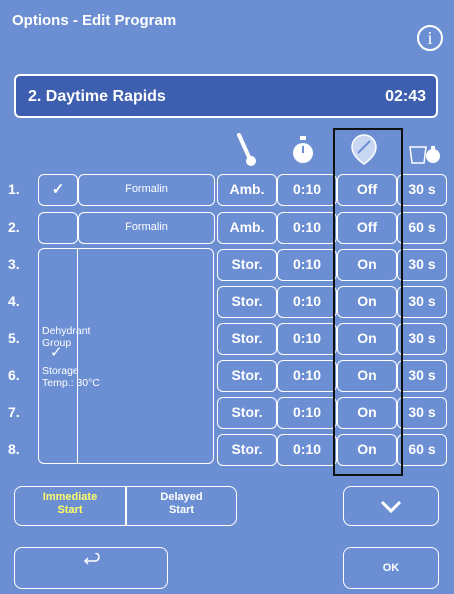 This screenshot has height=594, width=454. Describe the element at coordinates (246, 149) in the screenshot. I see `thermometer-icon` at that location.